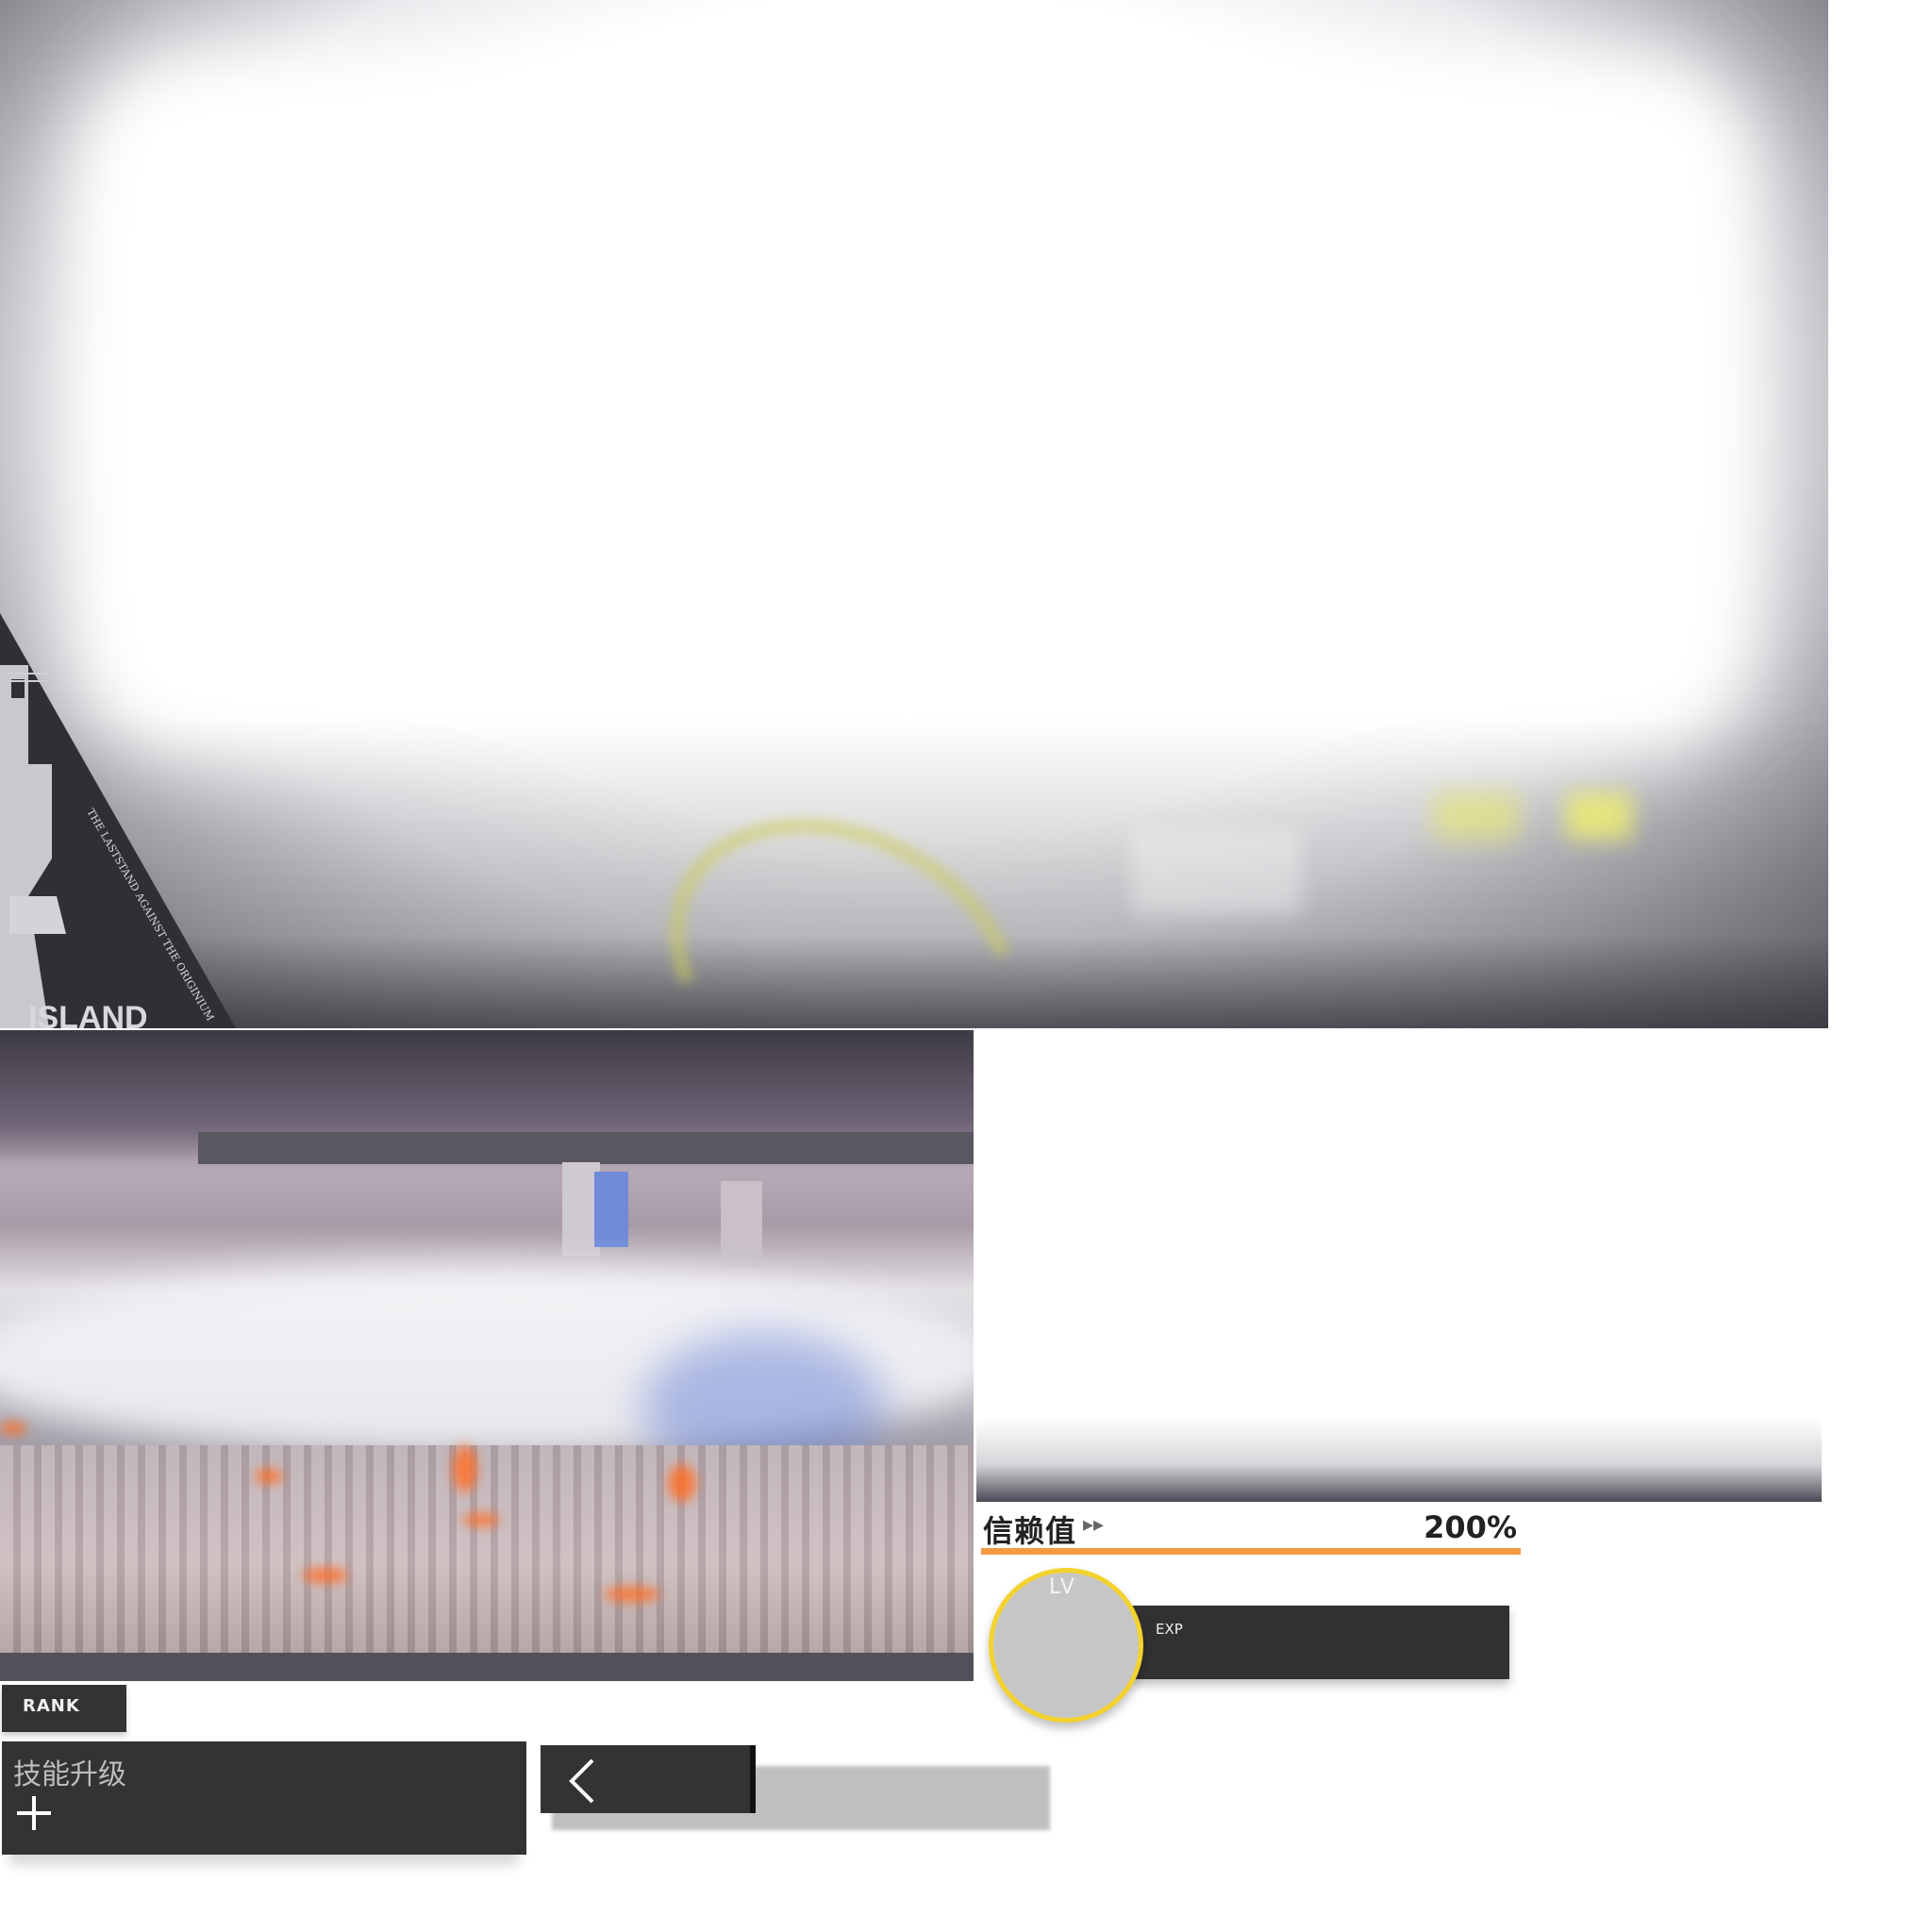 Image resolution: width=1932 pixels, height=1932 pixels. I want to click on blurred-structure, so click(1217, 872).